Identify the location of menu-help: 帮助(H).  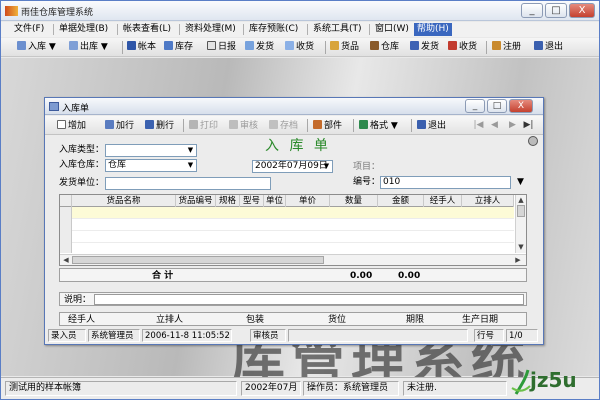
(433, 29).